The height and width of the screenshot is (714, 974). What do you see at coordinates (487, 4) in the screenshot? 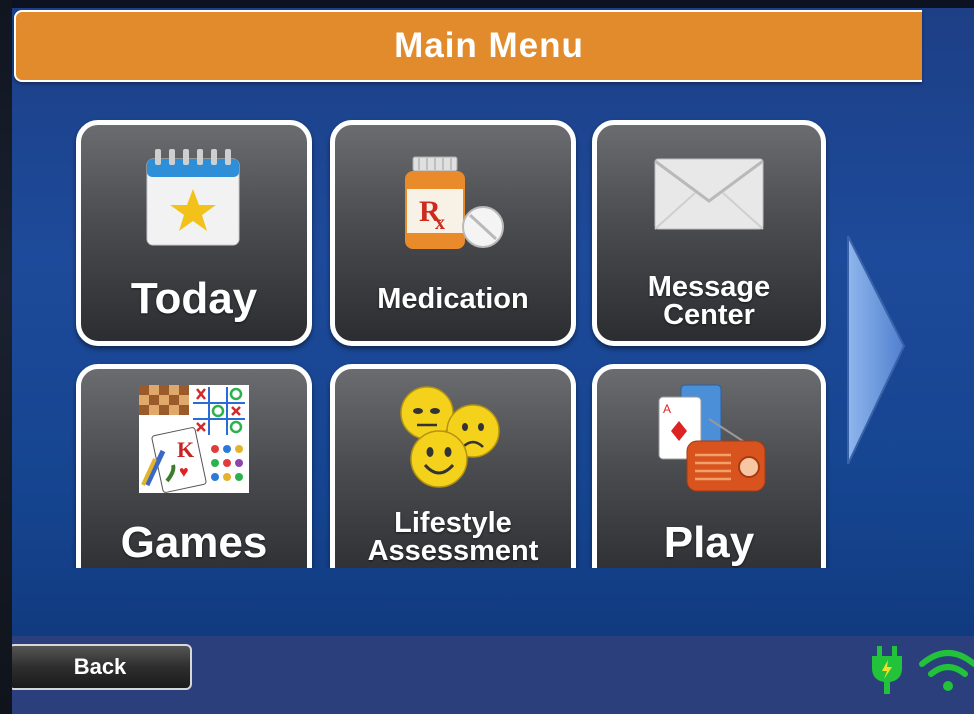
I see `device-frame-top` at bounding box center [487, 4].